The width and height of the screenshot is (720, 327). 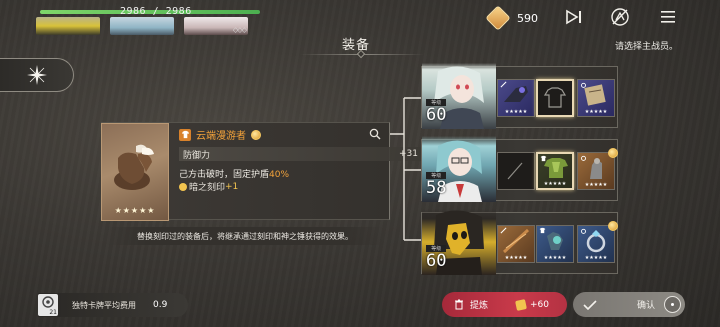 What do you see at coordinates (498, 18) in the screenshot?
I see `crystal-icon` at bounding box center [498, 18].